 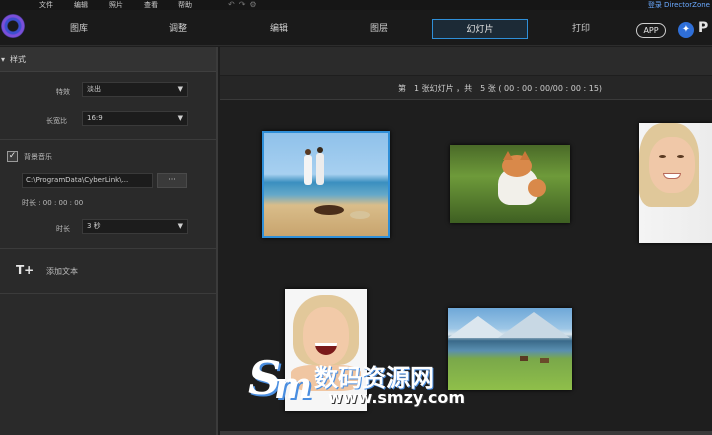 What do you see at coordinates (18, 59) in the screenshot?
I see `panel-title: 样式` at bounding box center [18, 59].